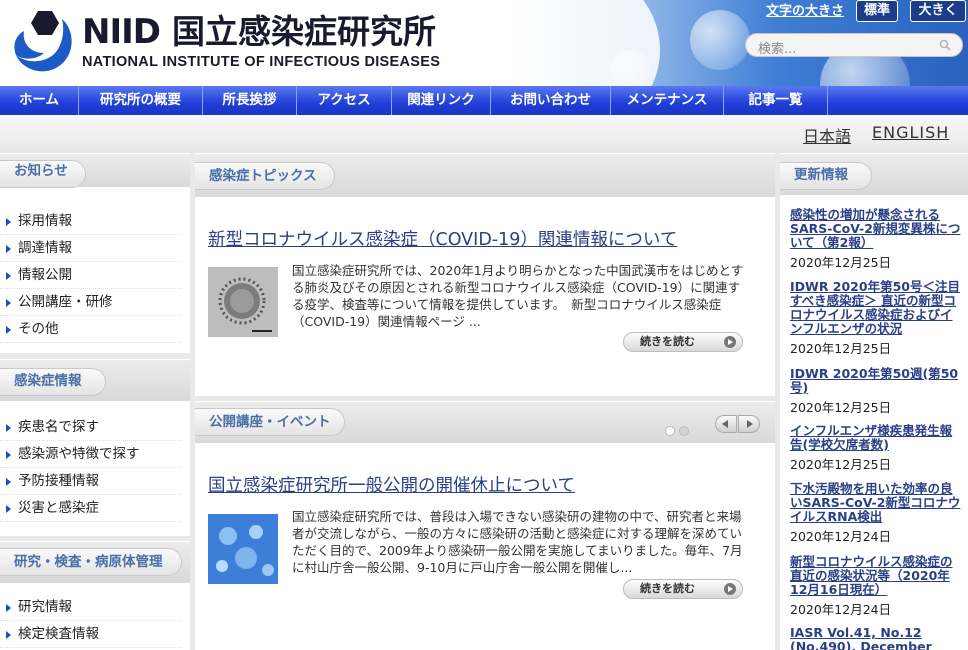  I want to click on update-item: インフルエンザ様疾患発生報告(学校欠席者数) 2020年12月25日, so click(876, 448).